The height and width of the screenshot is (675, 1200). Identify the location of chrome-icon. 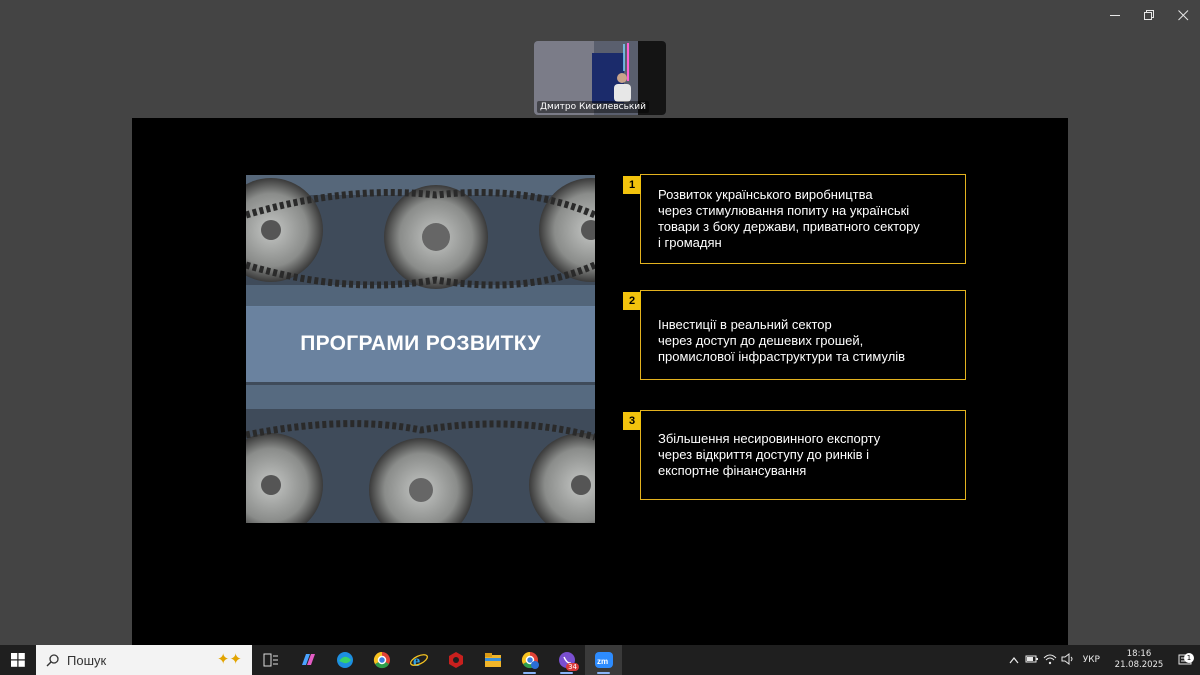
(381, 660).